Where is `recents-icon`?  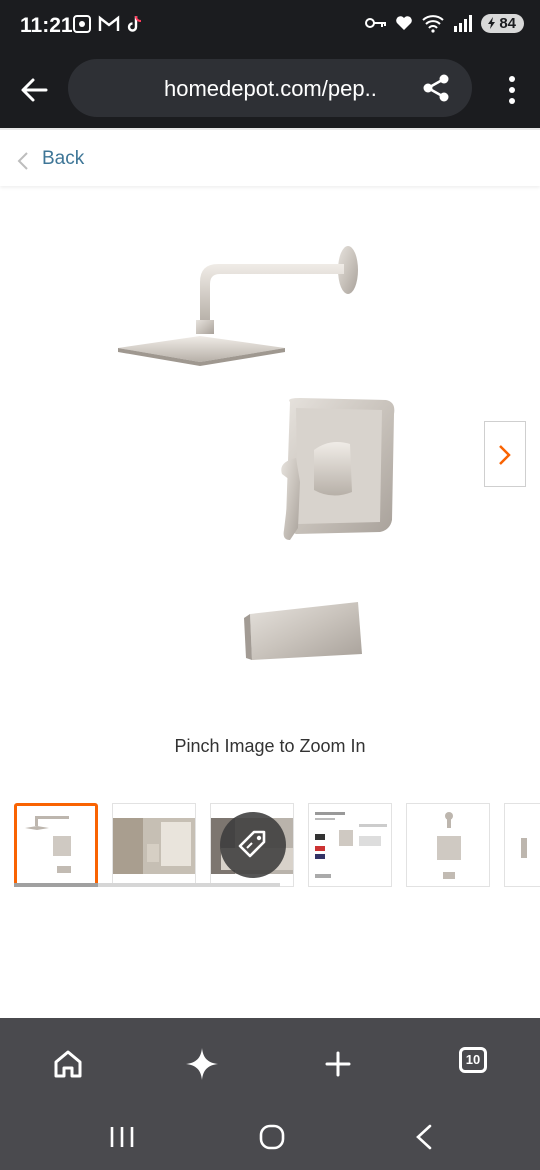 recents-icon is located at coordinates (122, 1137).